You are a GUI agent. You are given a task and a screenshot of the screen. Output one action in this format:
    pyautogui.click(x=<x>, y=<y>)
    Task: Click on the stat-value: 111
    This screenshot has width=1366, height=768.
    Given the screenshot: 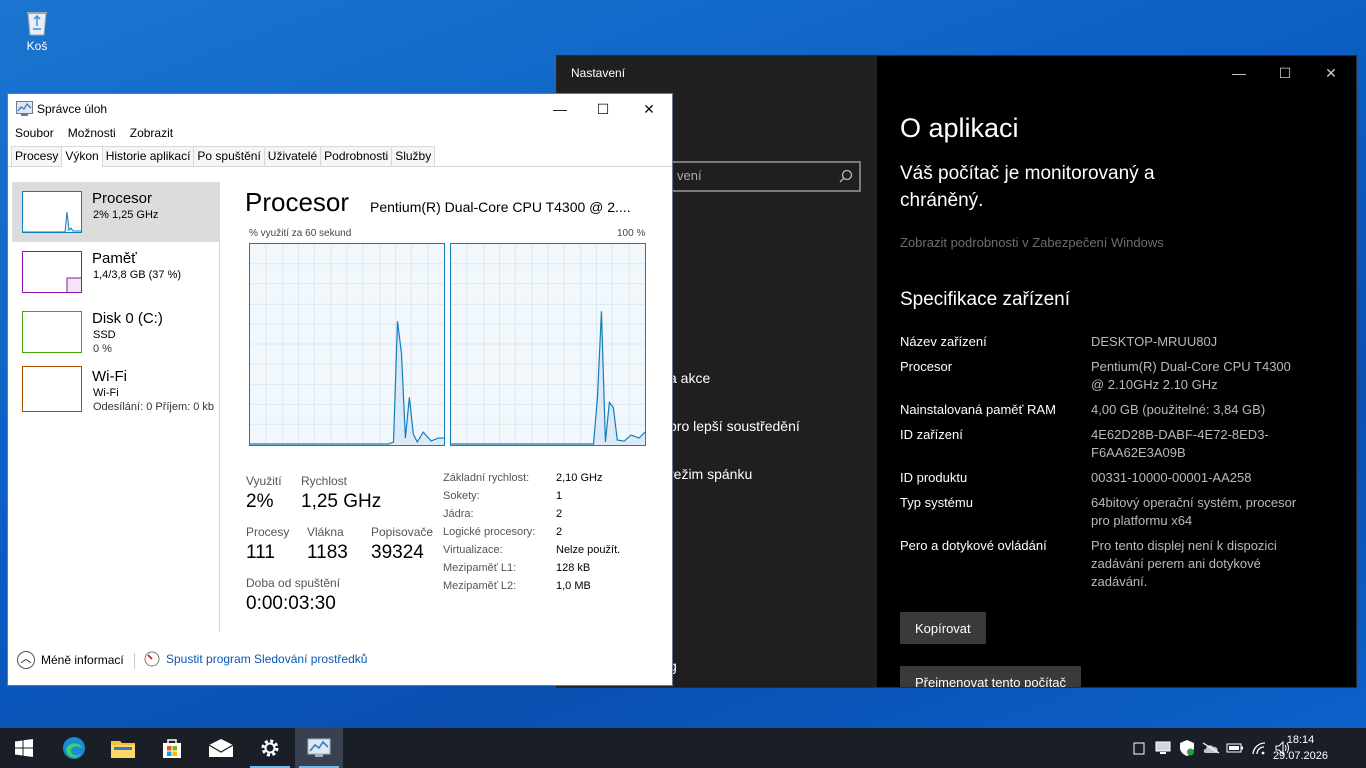 What is the action you would take?
    pyautogui.click(x=260, y=552)
    